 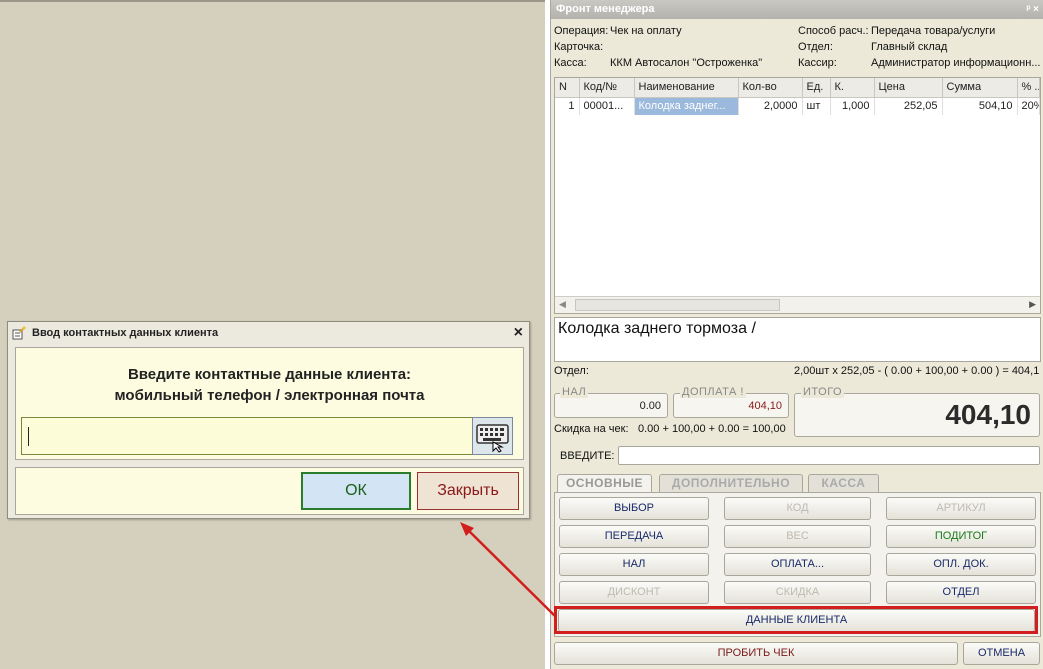 What do you see at coordinates (567, 88) in the screenshot?
I see `col-header-n: N` at bounding box center [567, 88].